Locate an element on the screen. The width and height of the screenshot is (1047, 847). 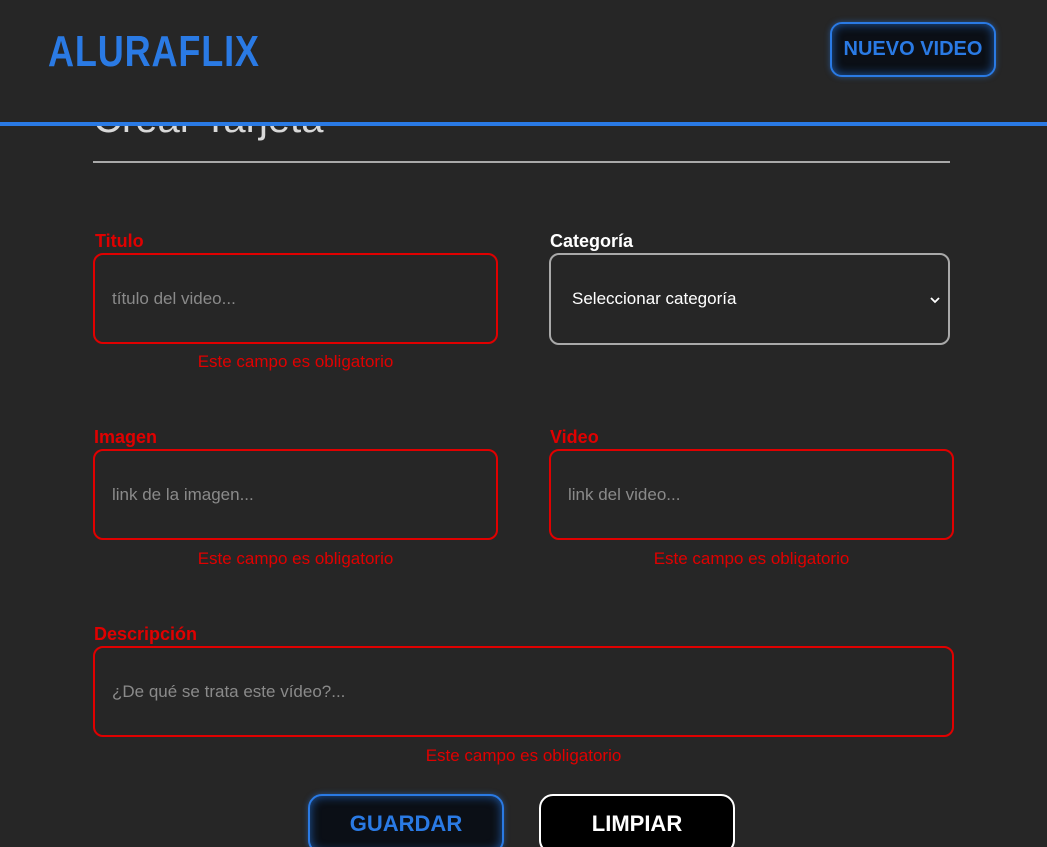
new-video-button: NUEVO VIDEO is located at coordinates (913, 49).